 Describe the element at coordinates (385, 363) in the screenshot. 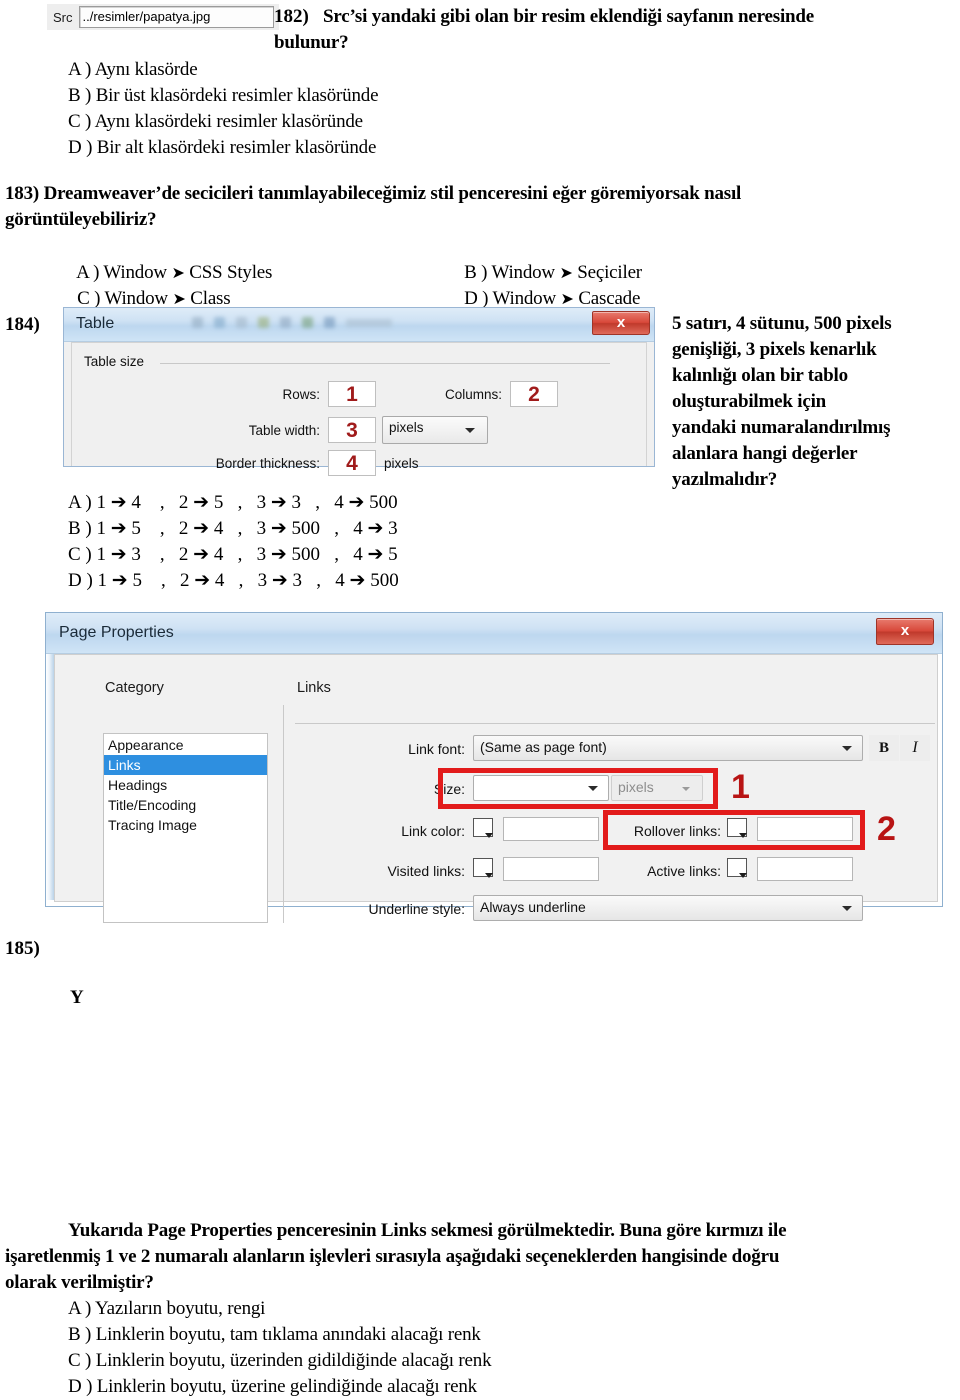

I see `table-size-group-rule` at that location.